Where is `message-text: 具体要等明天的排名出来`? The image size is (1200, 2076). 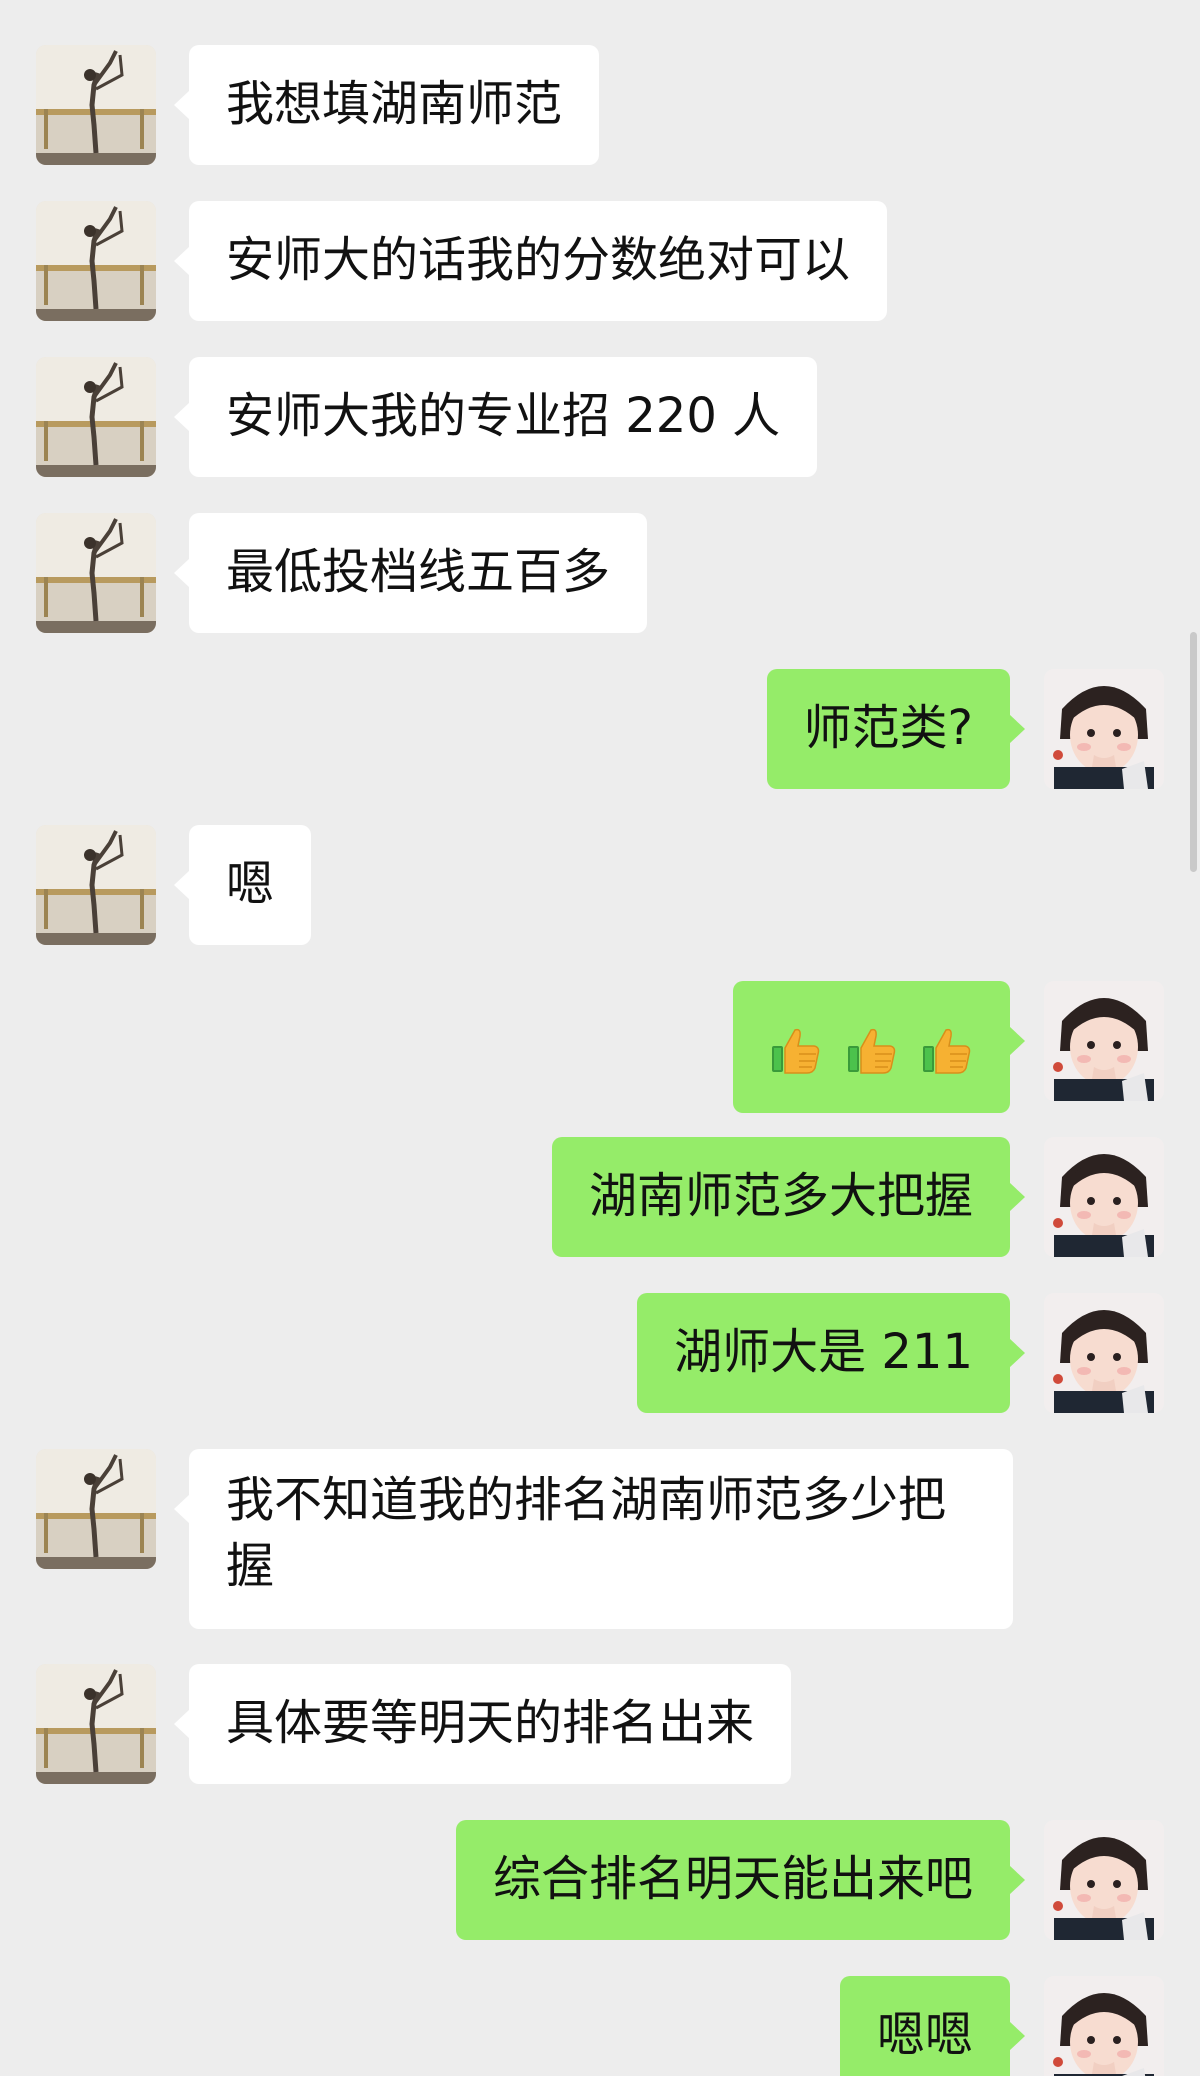 message-text: 具体要等明天的排名出来 is located at coordinates (490, 1723).